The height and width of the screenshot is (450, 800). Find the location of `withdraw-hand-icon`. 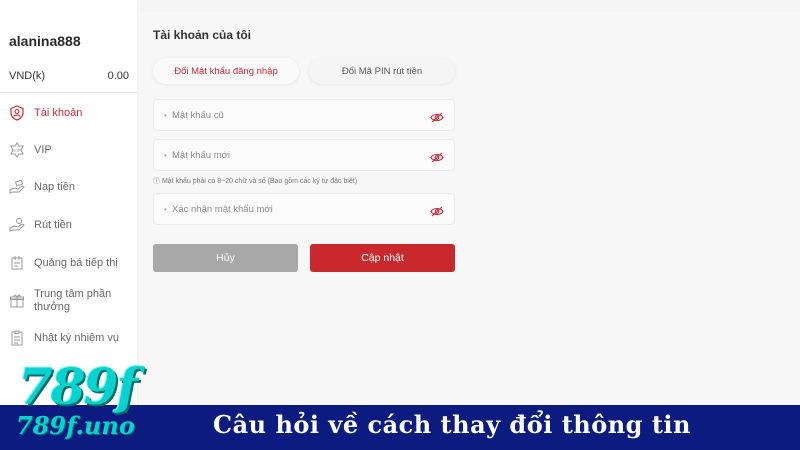

withdraw-hand-icon is located at coordinates (17, 225).